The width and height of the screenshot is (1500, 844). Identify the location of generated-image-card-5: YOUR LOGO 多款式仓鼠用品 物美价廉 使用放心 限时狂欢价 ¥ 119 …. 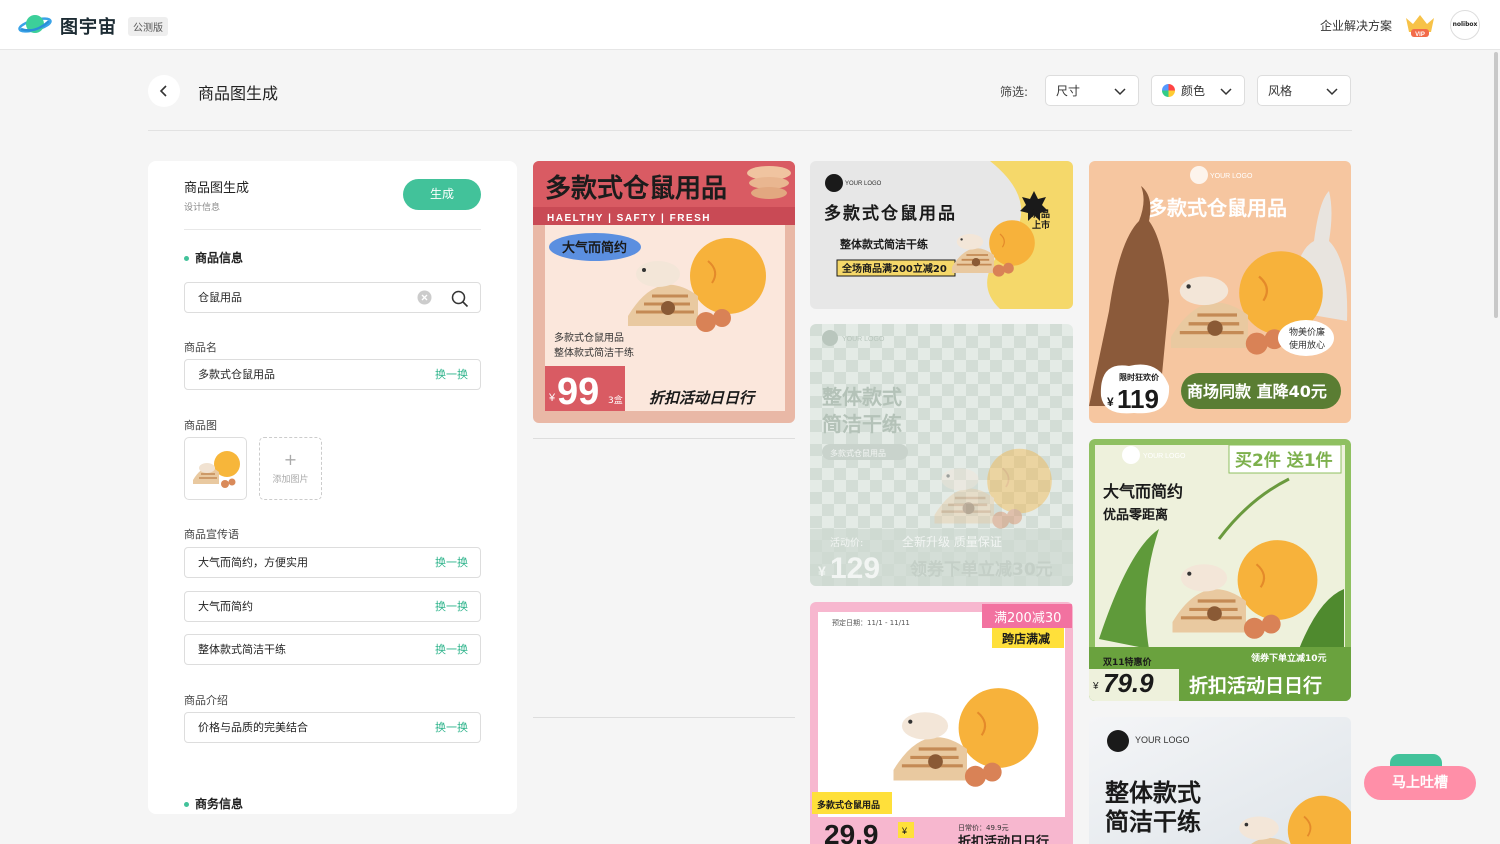
(1220, 292).